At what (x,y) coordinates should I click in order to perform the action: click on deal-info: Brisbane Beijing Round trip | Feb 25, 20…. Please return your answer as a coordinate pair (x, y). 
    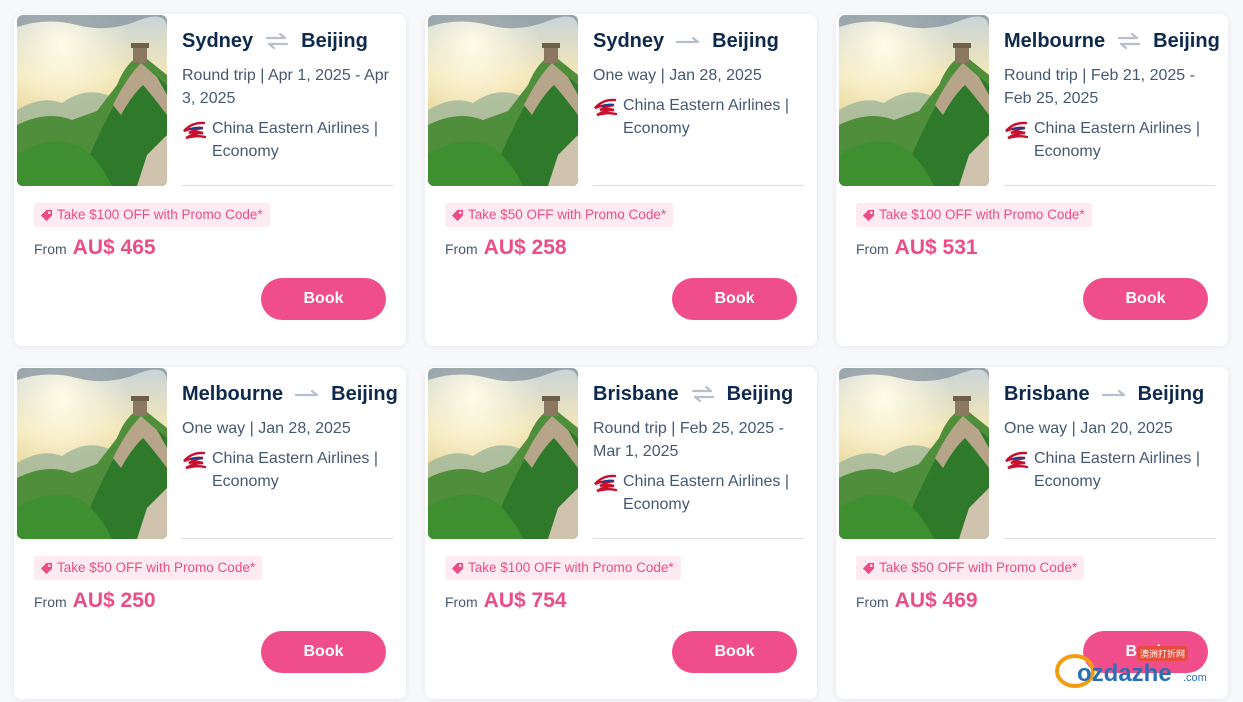
    Looking at the image, I should click on (698, 459).